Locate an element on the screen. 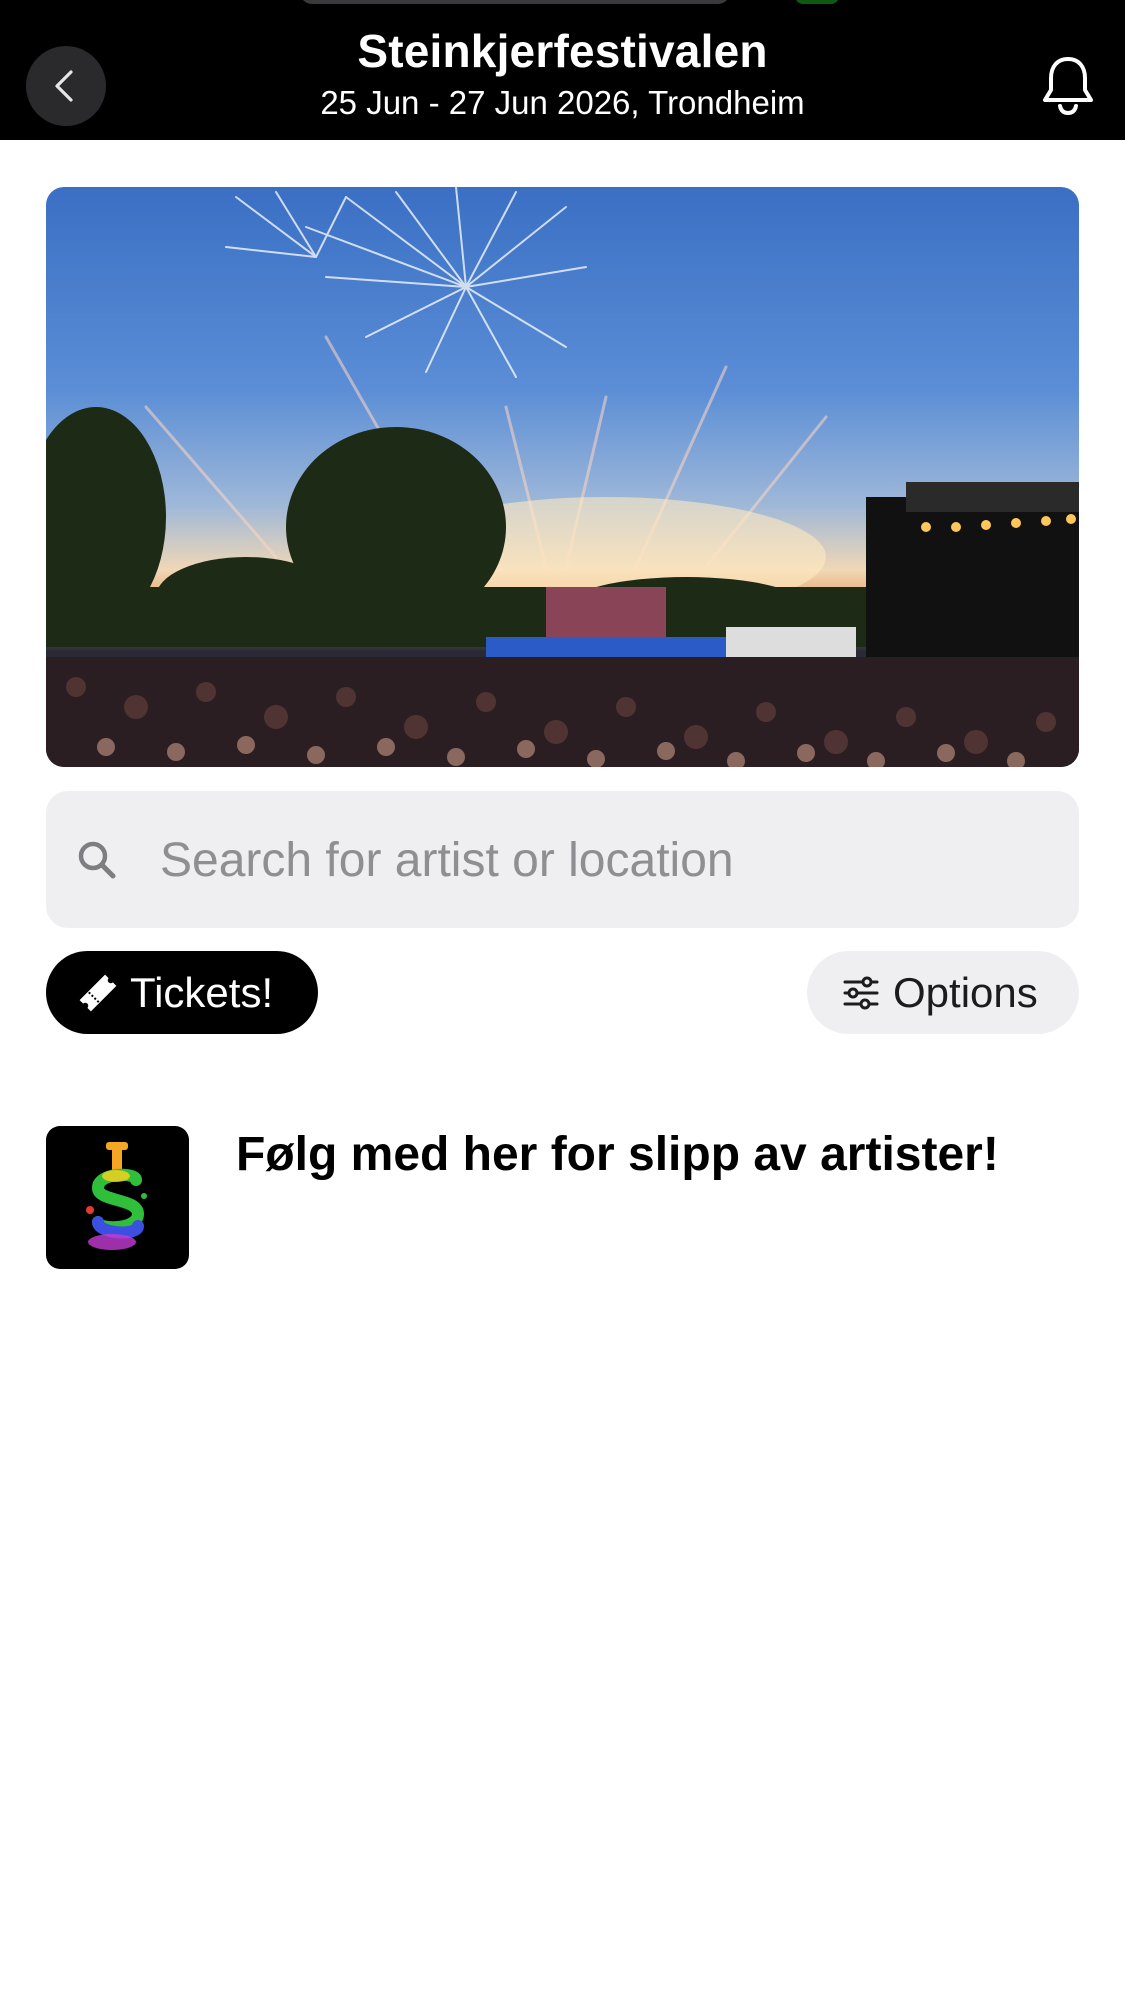  chevron-left-icon is located at coordinates (64, 86).